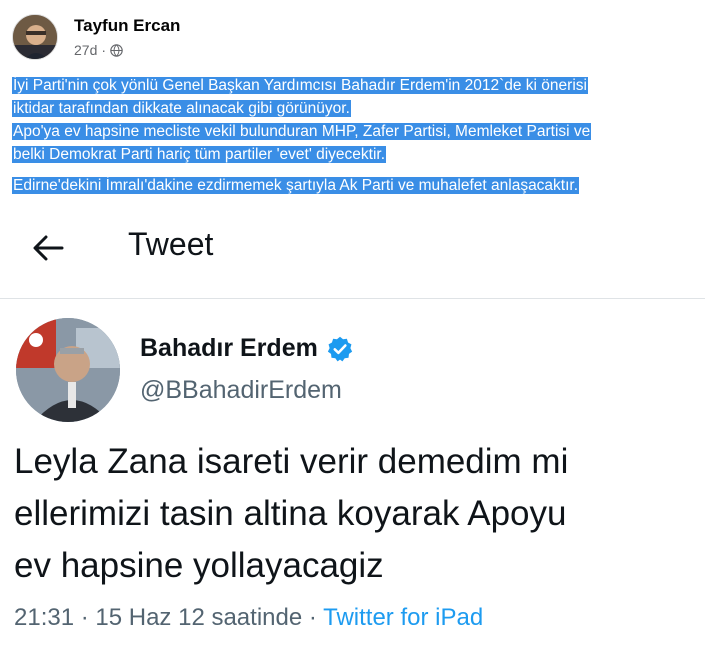 The image size is (705, 650). Describe the element at coordinates (127, 26) in the screenshot. I see `author-name: Tayfun Ercan` at that location.